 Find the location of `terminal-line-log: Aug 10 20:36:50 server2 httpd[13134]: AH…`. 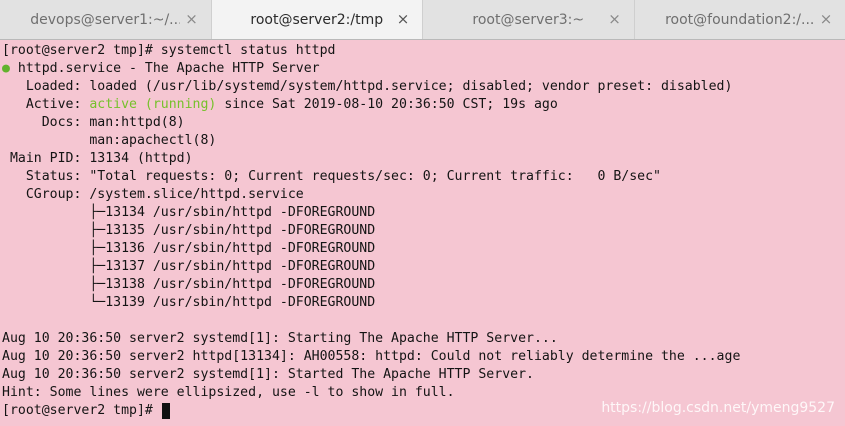

terminal-line-log: Aug 10 20:36:50 server2 httpd[13134]: AH… is located at coordinates (371, 356).